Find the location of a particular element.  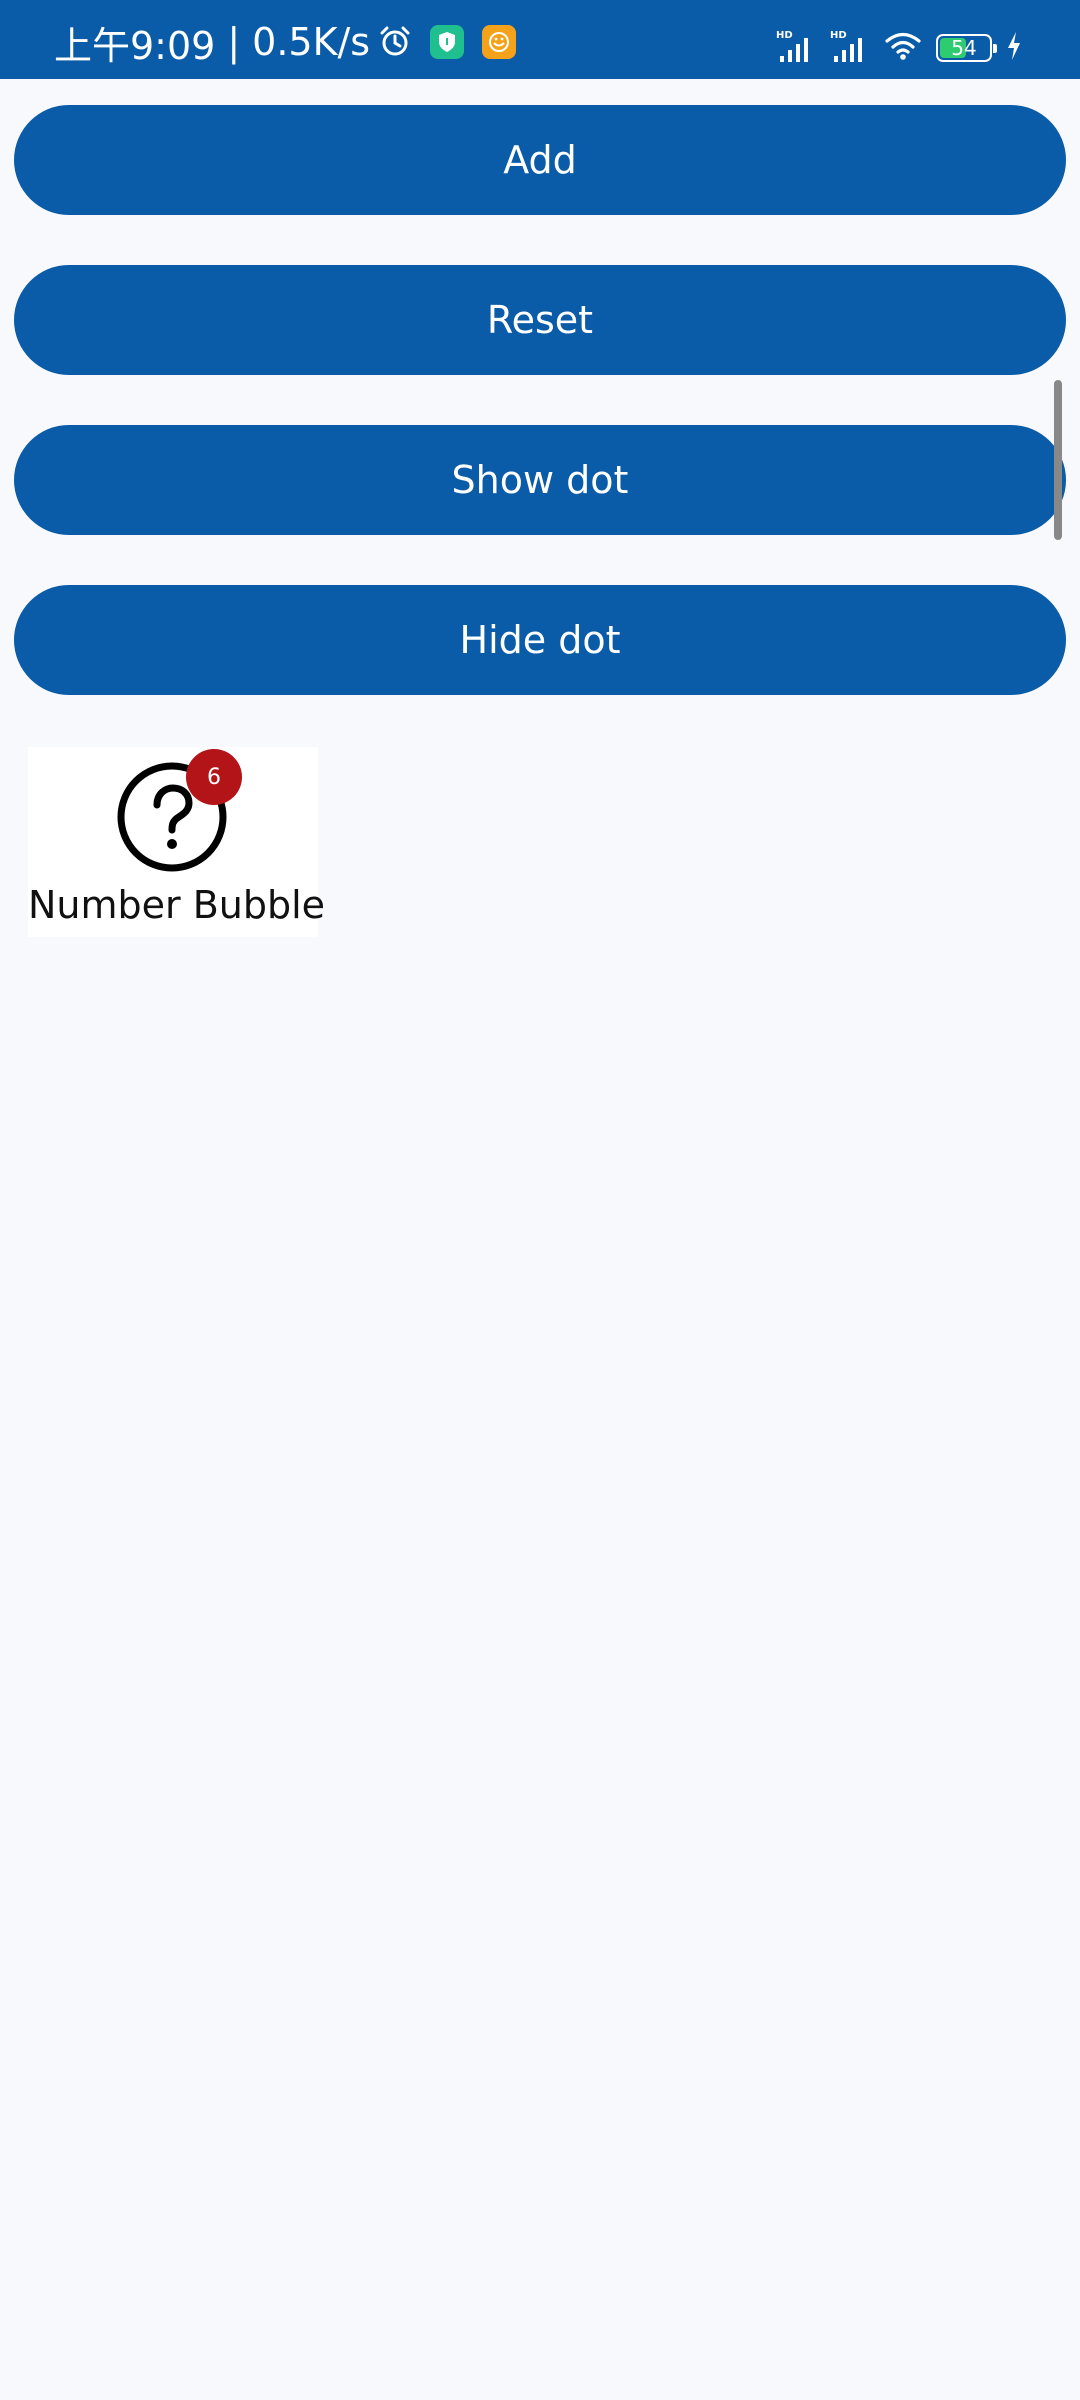

status-network-speed: 0.5K/s is located at coordinates (311, 42).